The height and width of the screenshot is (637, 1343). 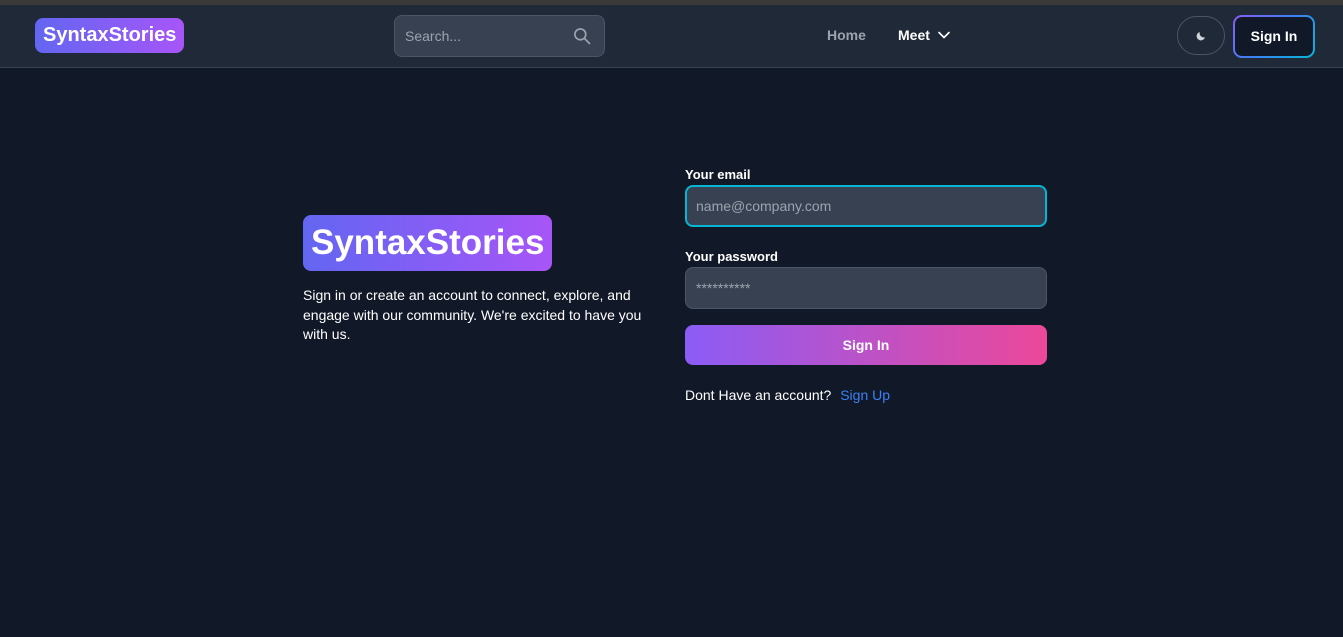 I want to click on email-label: Your email, so click(x=718, y=174).